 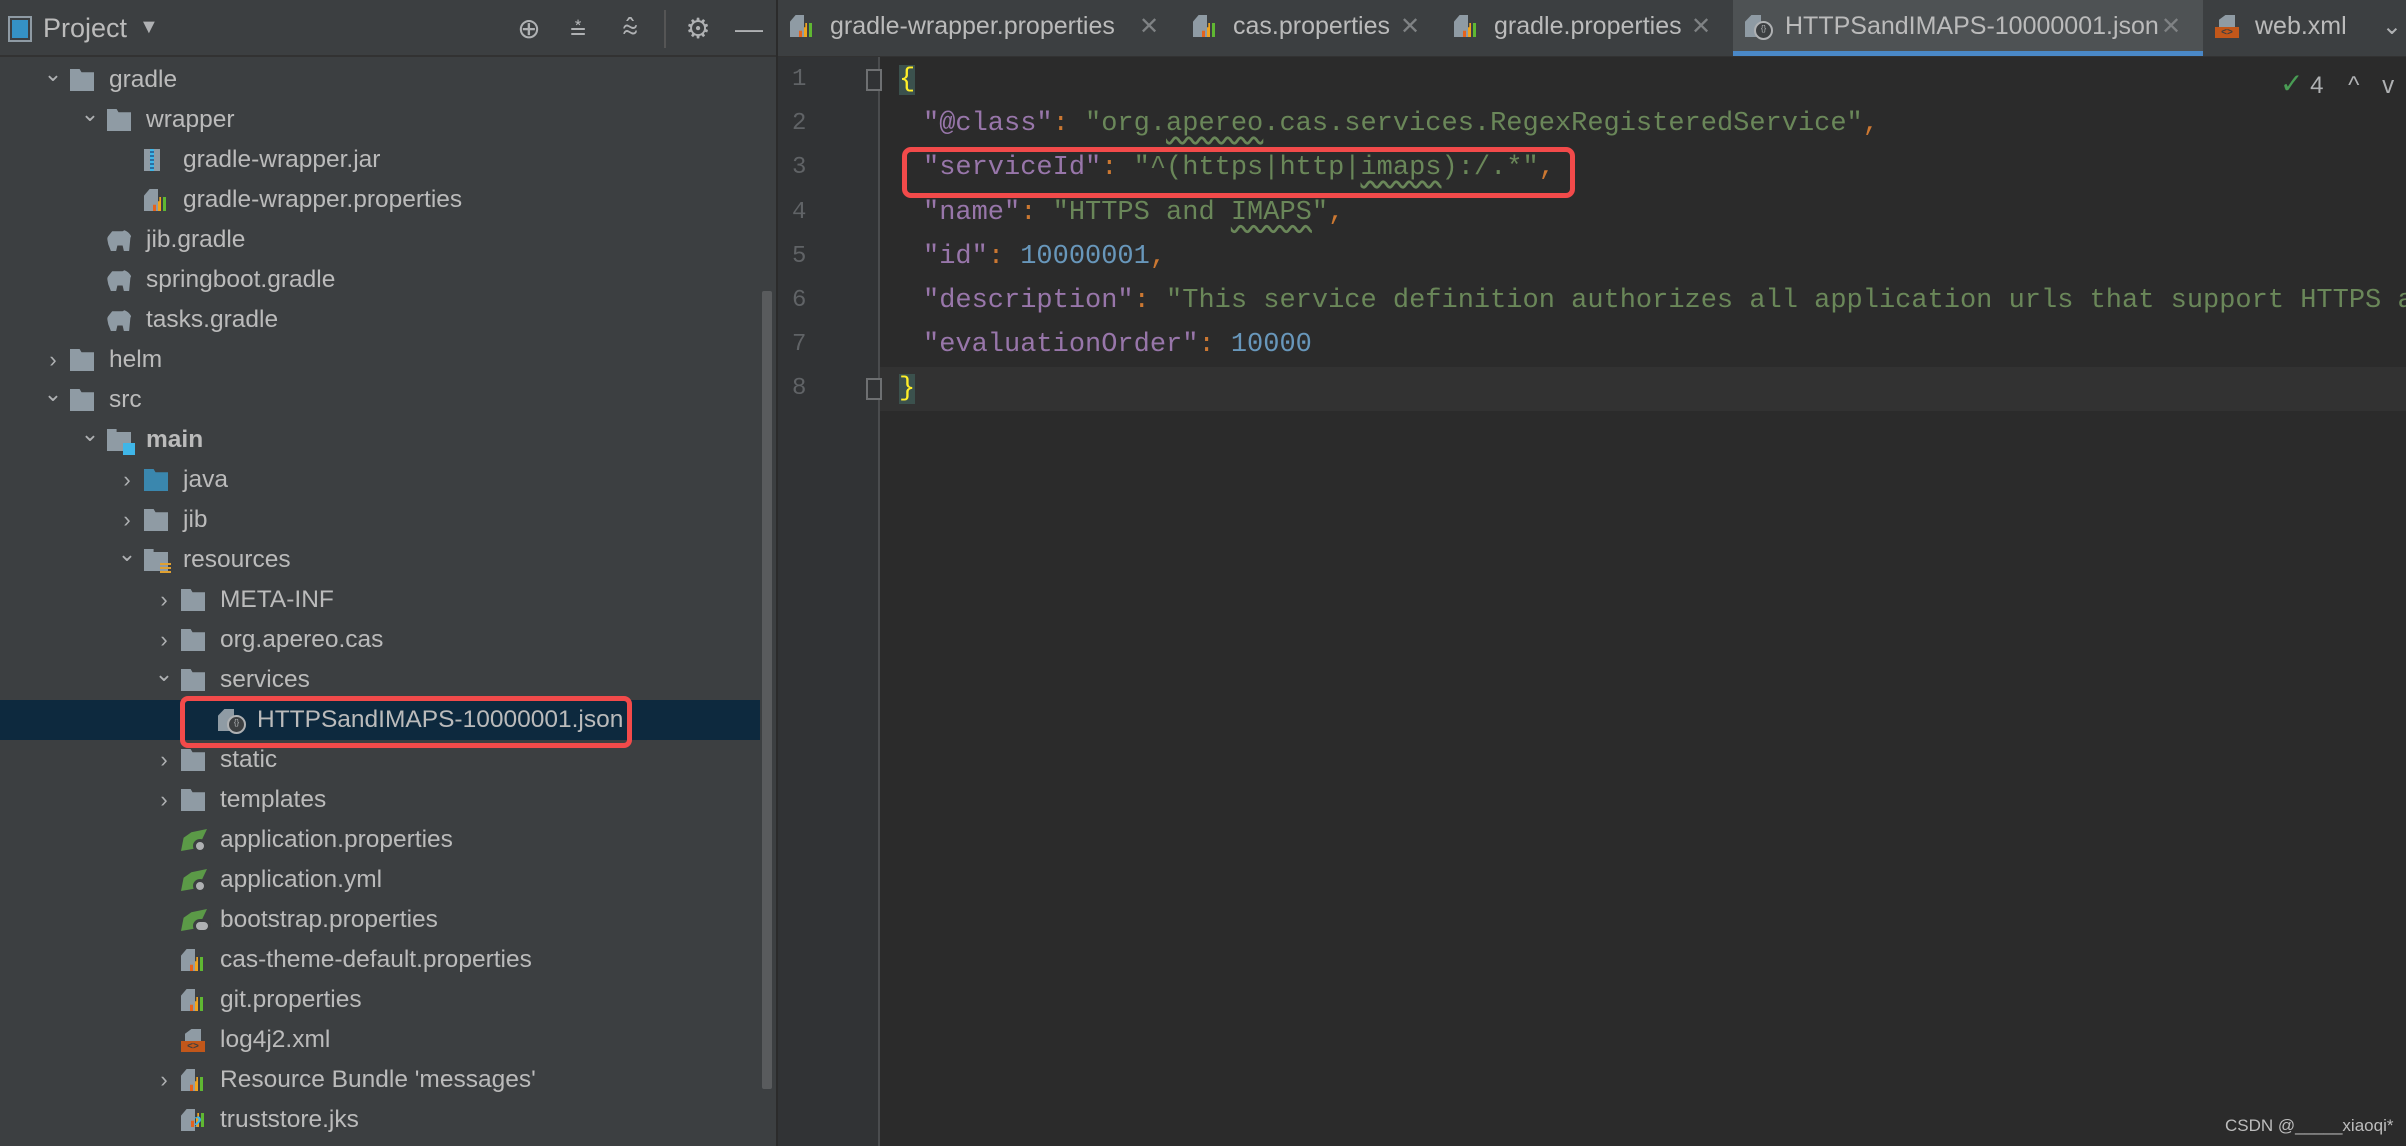 I want to click on tree-item: ⌄ src, so click(x=380, y=400).